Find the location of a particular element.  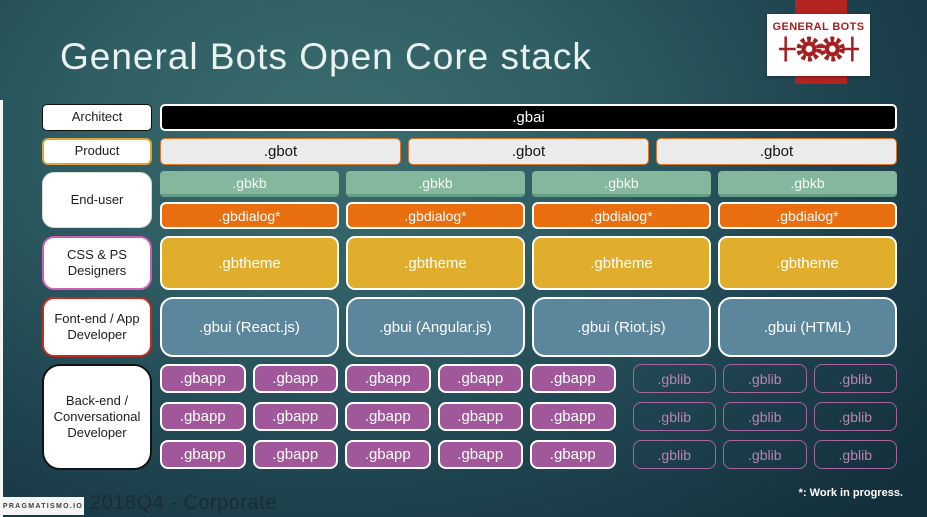

gbai-box: .gbai is located at coordinates (528, 117).